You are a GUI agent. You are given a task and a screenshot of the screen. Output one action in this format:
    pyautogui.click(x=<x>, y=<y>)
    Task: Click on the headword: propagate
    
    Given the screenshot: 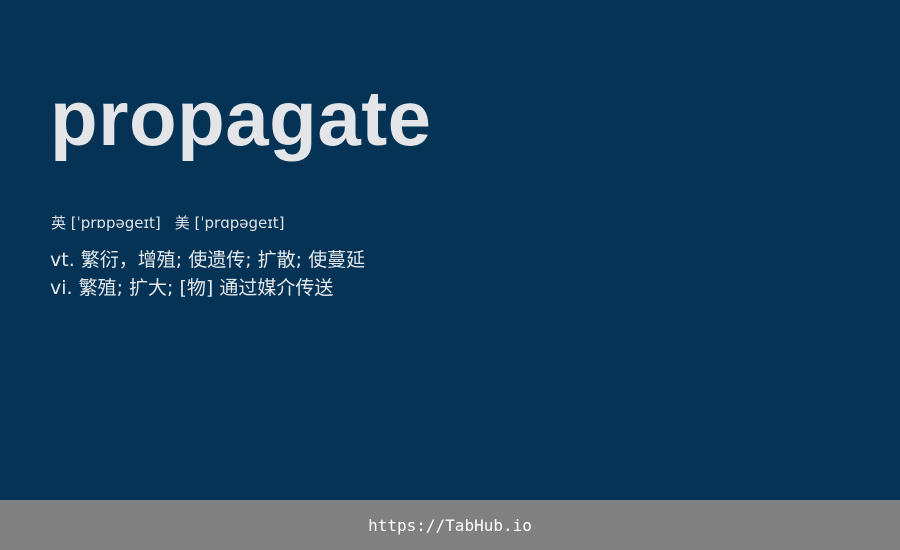 What is the action you would take?
    pyautogui.click(x=241, y=118)
    